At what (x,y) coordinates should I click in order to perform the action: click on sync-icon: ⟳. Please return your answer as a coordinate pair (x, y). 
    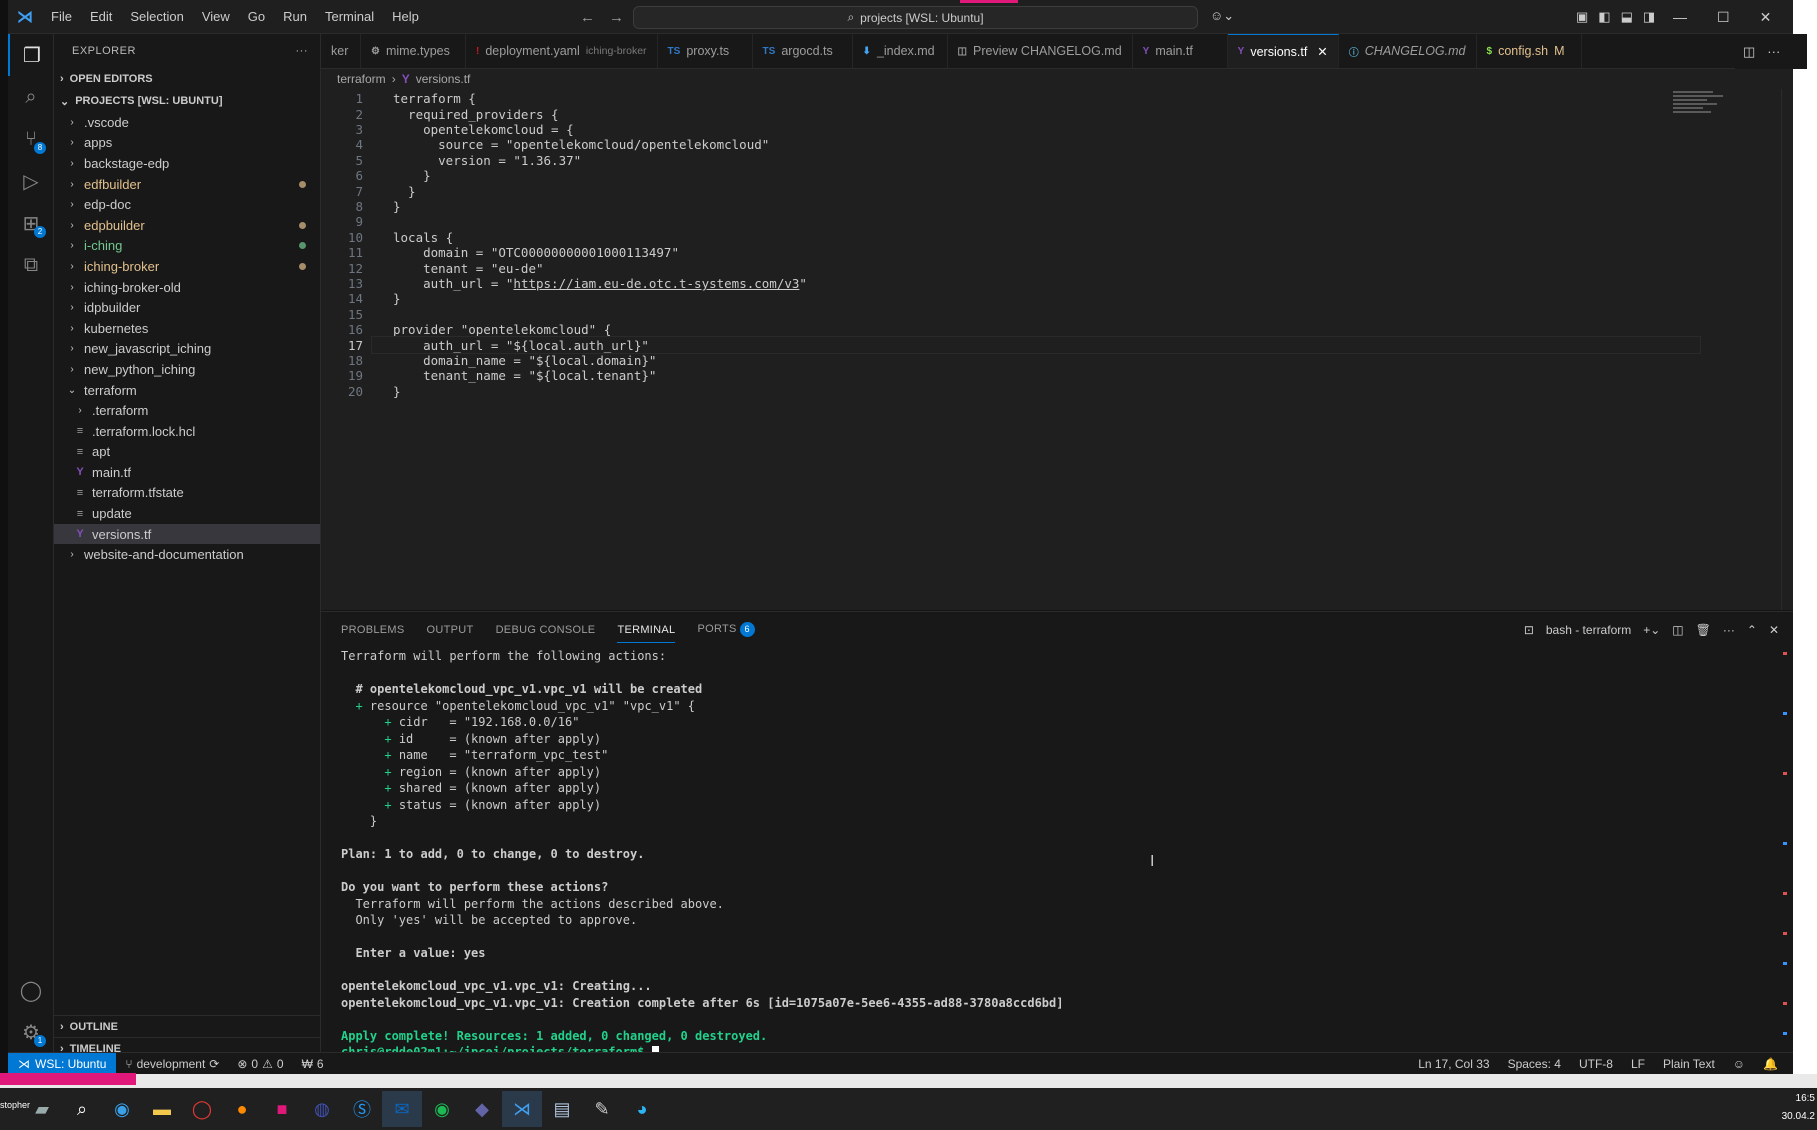
    Looking at the image, I should click on (214, 1064).